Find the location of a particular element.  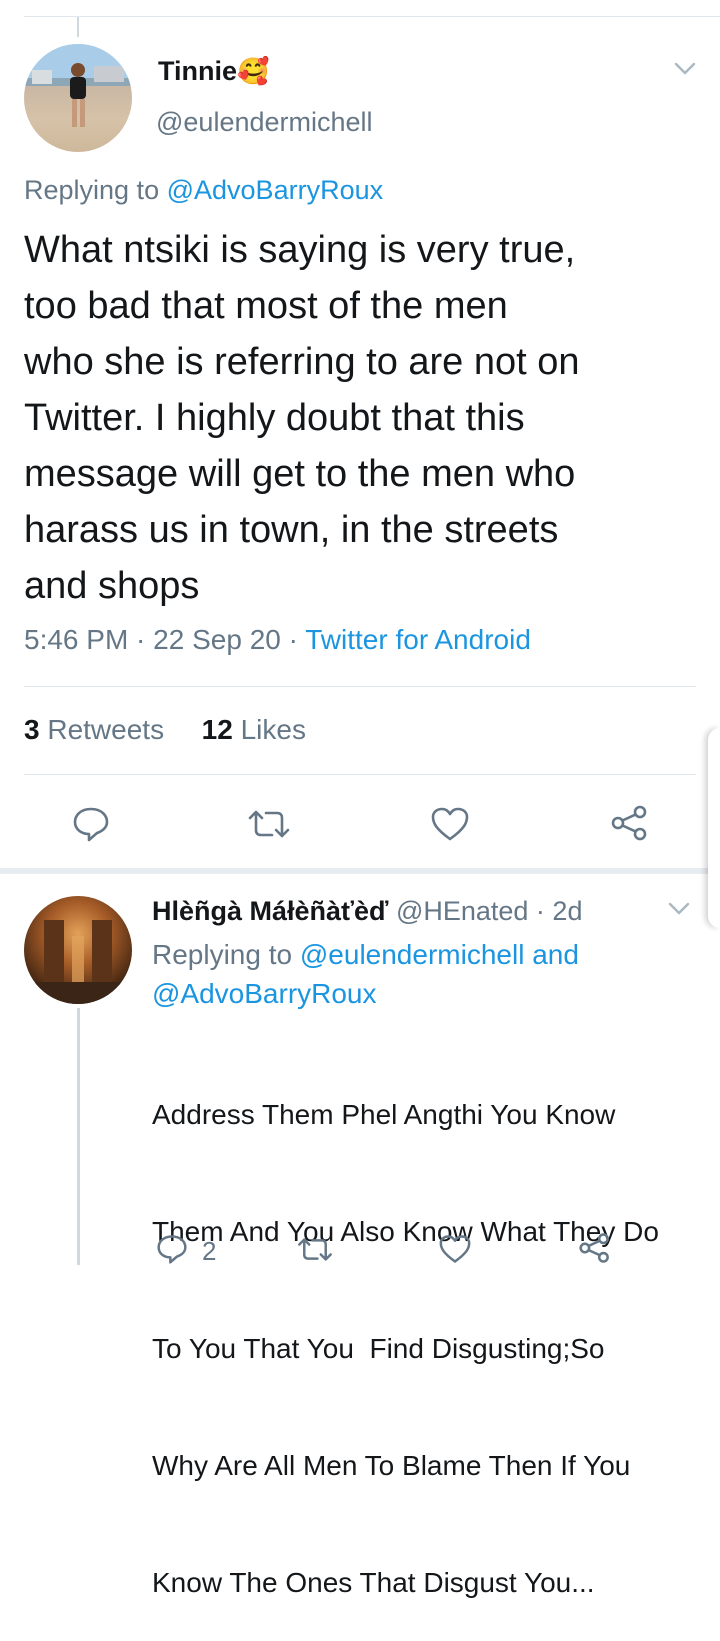

reply-replying-prefix: Replying to is located at coordinates (222, 954).